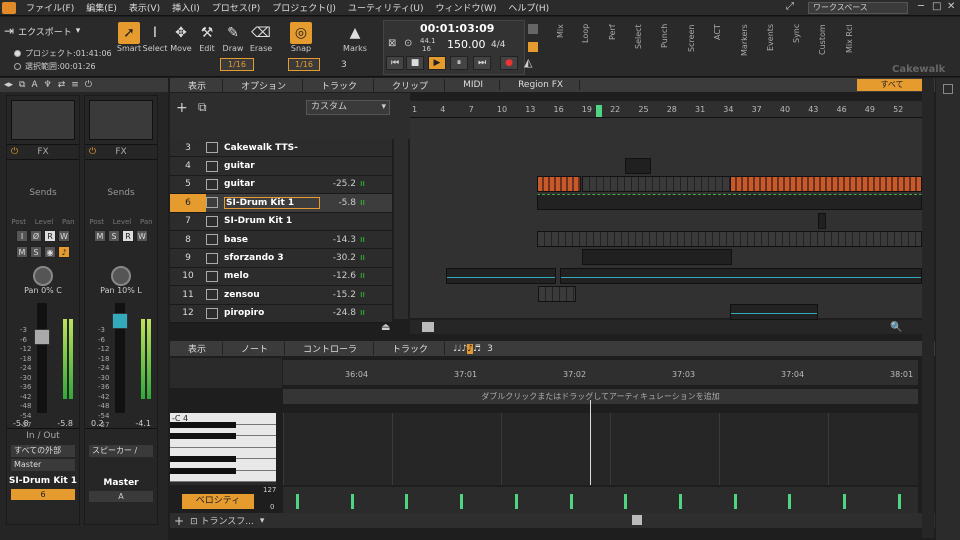  What do you see at coordinates (62, 85) in the screenshot?
I see `eq-icon: ⇄` at bounding box center [62, 85].